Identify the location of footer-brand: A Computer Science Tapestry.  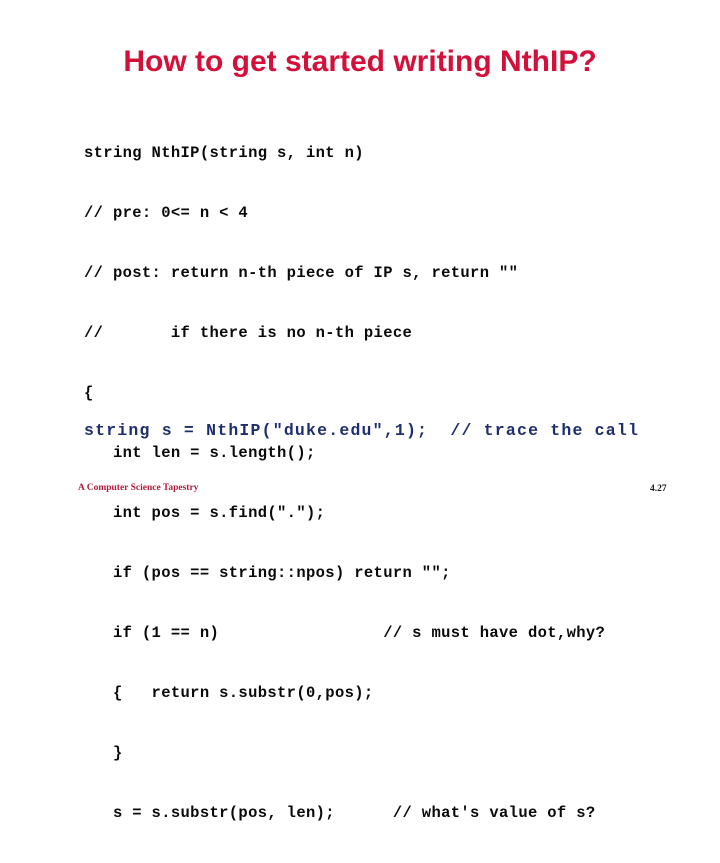
(138, 488).